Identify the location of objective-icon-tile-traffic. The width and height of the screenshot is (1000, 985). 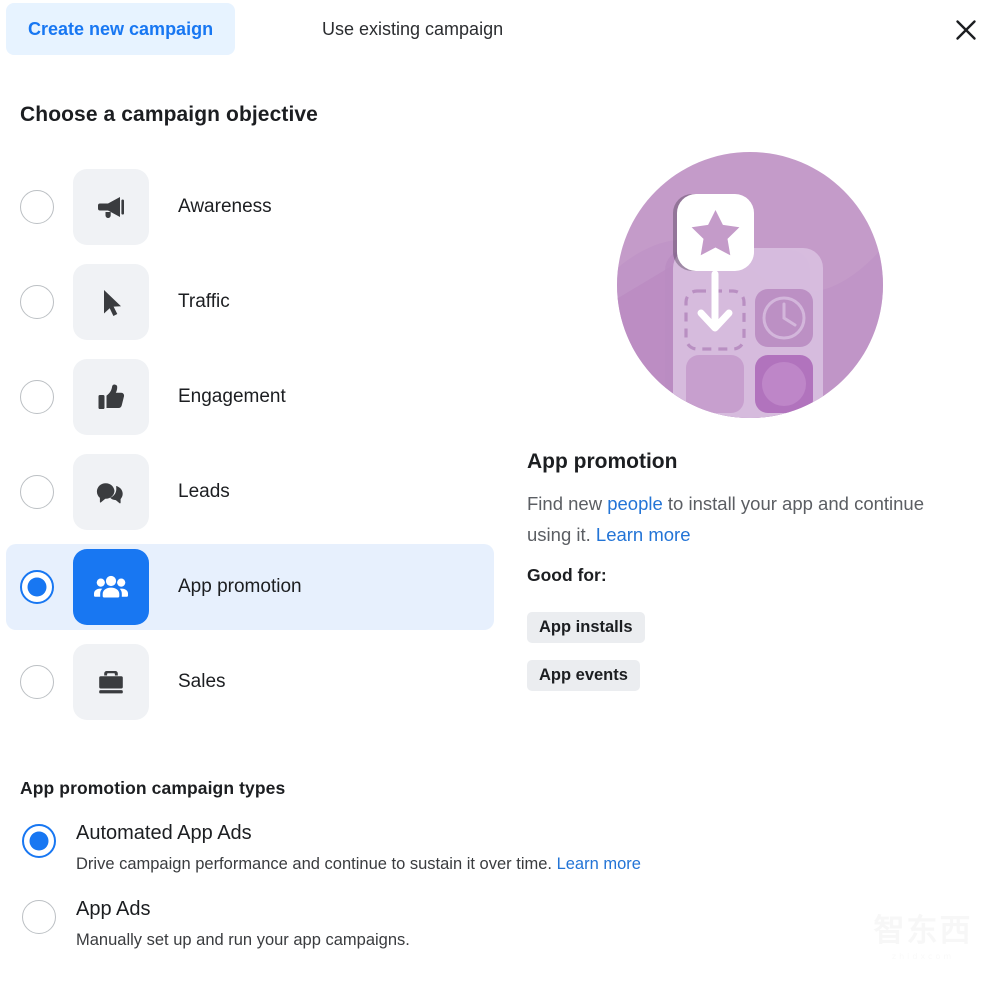
(111, 302).